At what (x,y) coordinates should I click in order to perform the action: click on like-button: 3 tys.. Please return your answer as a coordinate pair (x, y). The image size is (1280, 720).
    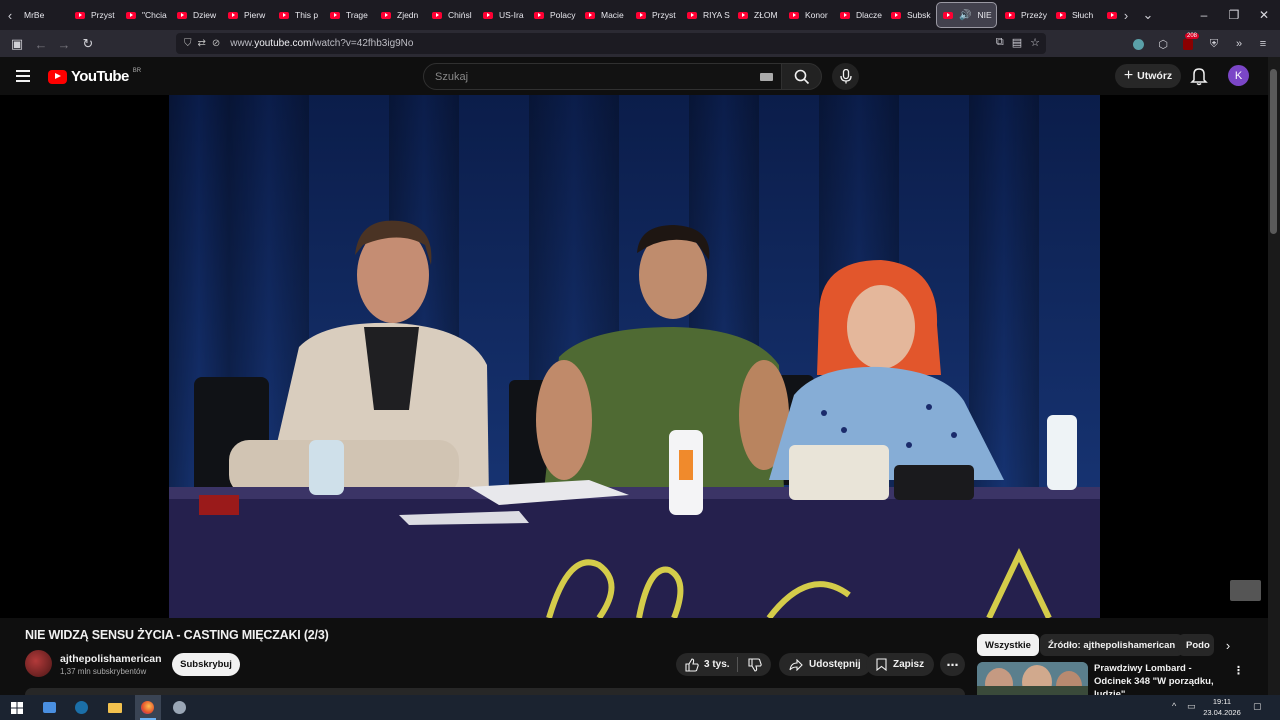
    Looking at the image, I should click on (706, 664).